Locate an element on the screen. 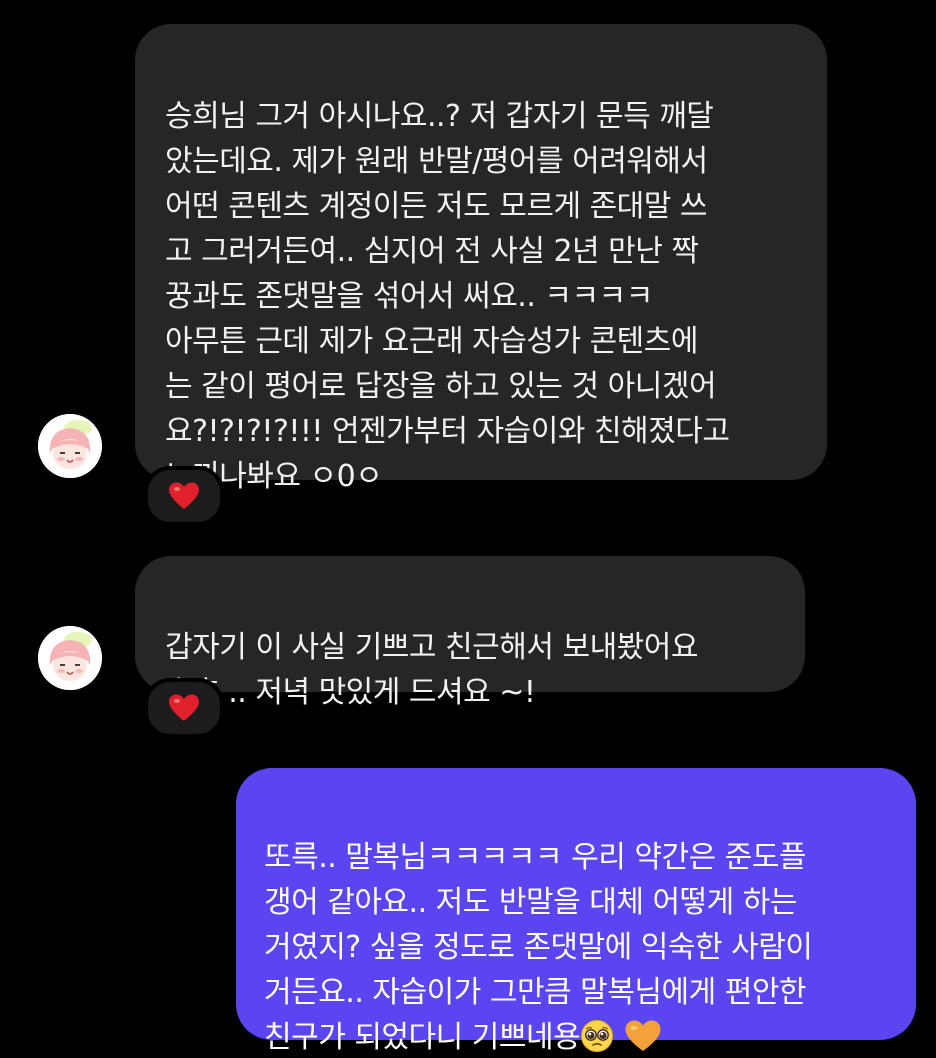 The width and height of the screenshot is (936, 1058). pleading-face-icon is located at coordinates (597, 1038).